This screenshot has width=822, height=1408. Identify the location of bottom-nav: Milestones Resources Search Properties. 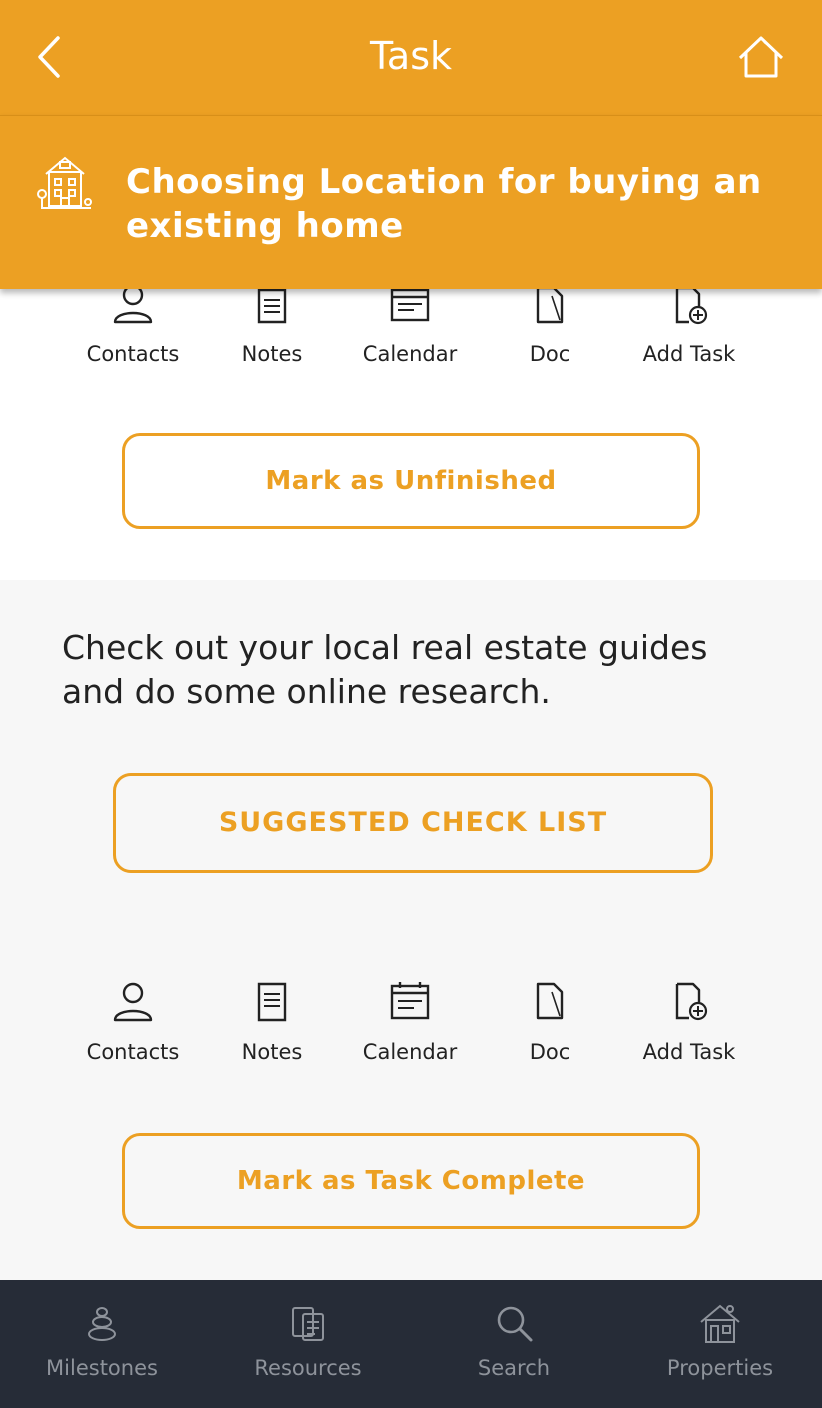
(411, 1344).